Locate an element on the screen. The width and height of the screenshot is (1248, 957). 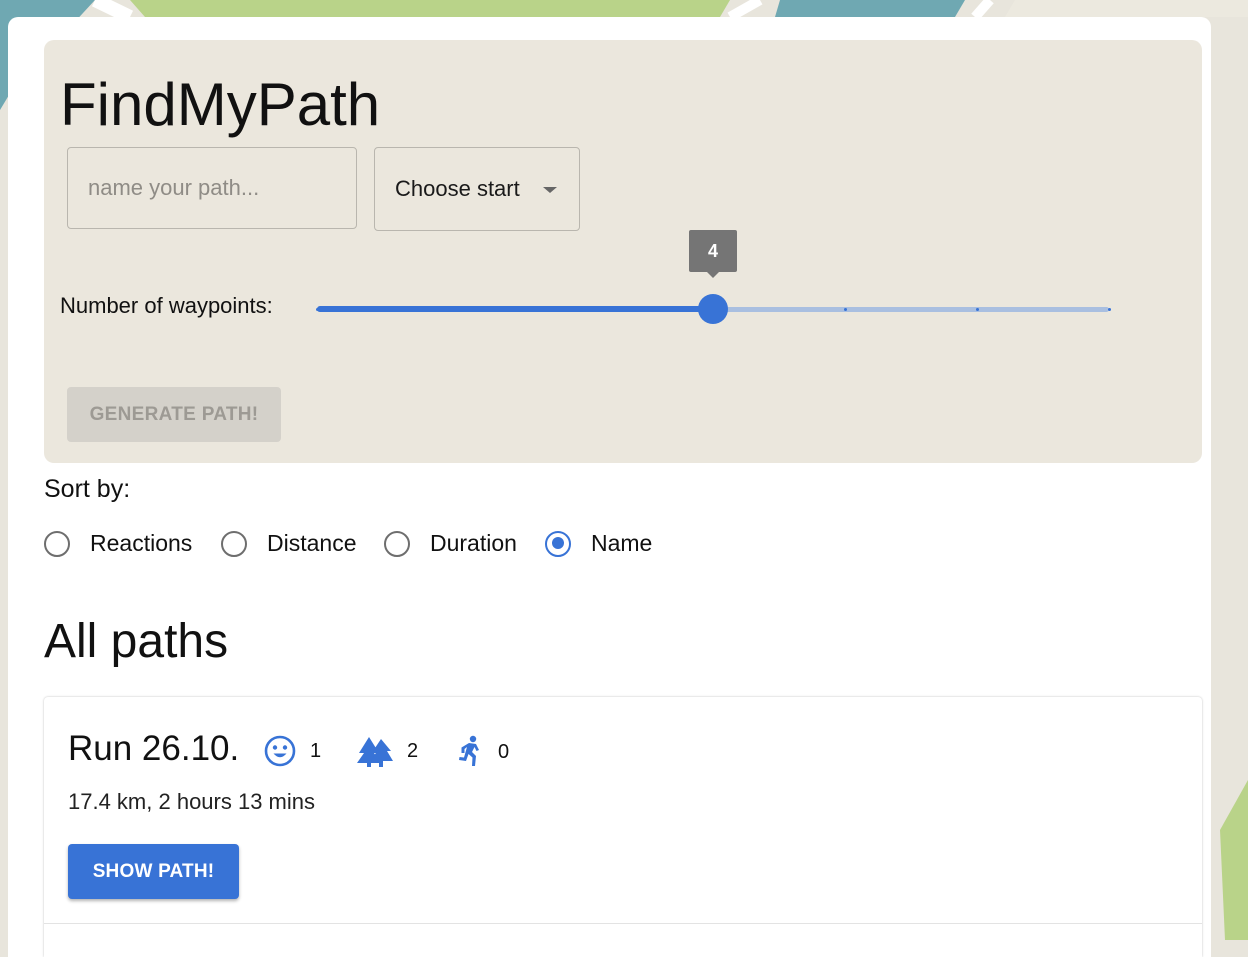
sort-option-label: Name is located at coordinates (622, 543).